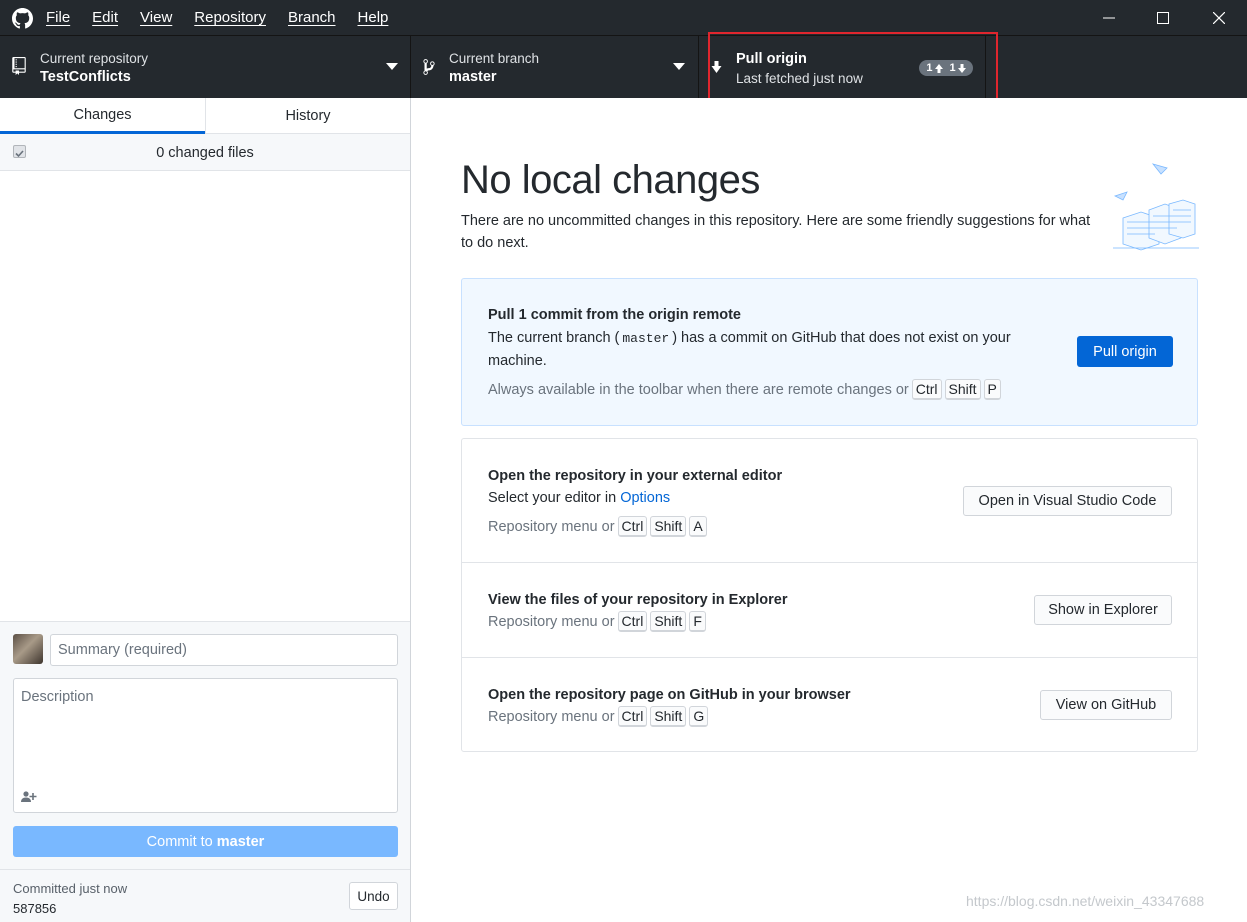 The height and width of the screenshot is (922, 1247). I want to click on explorer-card-hint-text: Repository menu or, so click(551, 621).